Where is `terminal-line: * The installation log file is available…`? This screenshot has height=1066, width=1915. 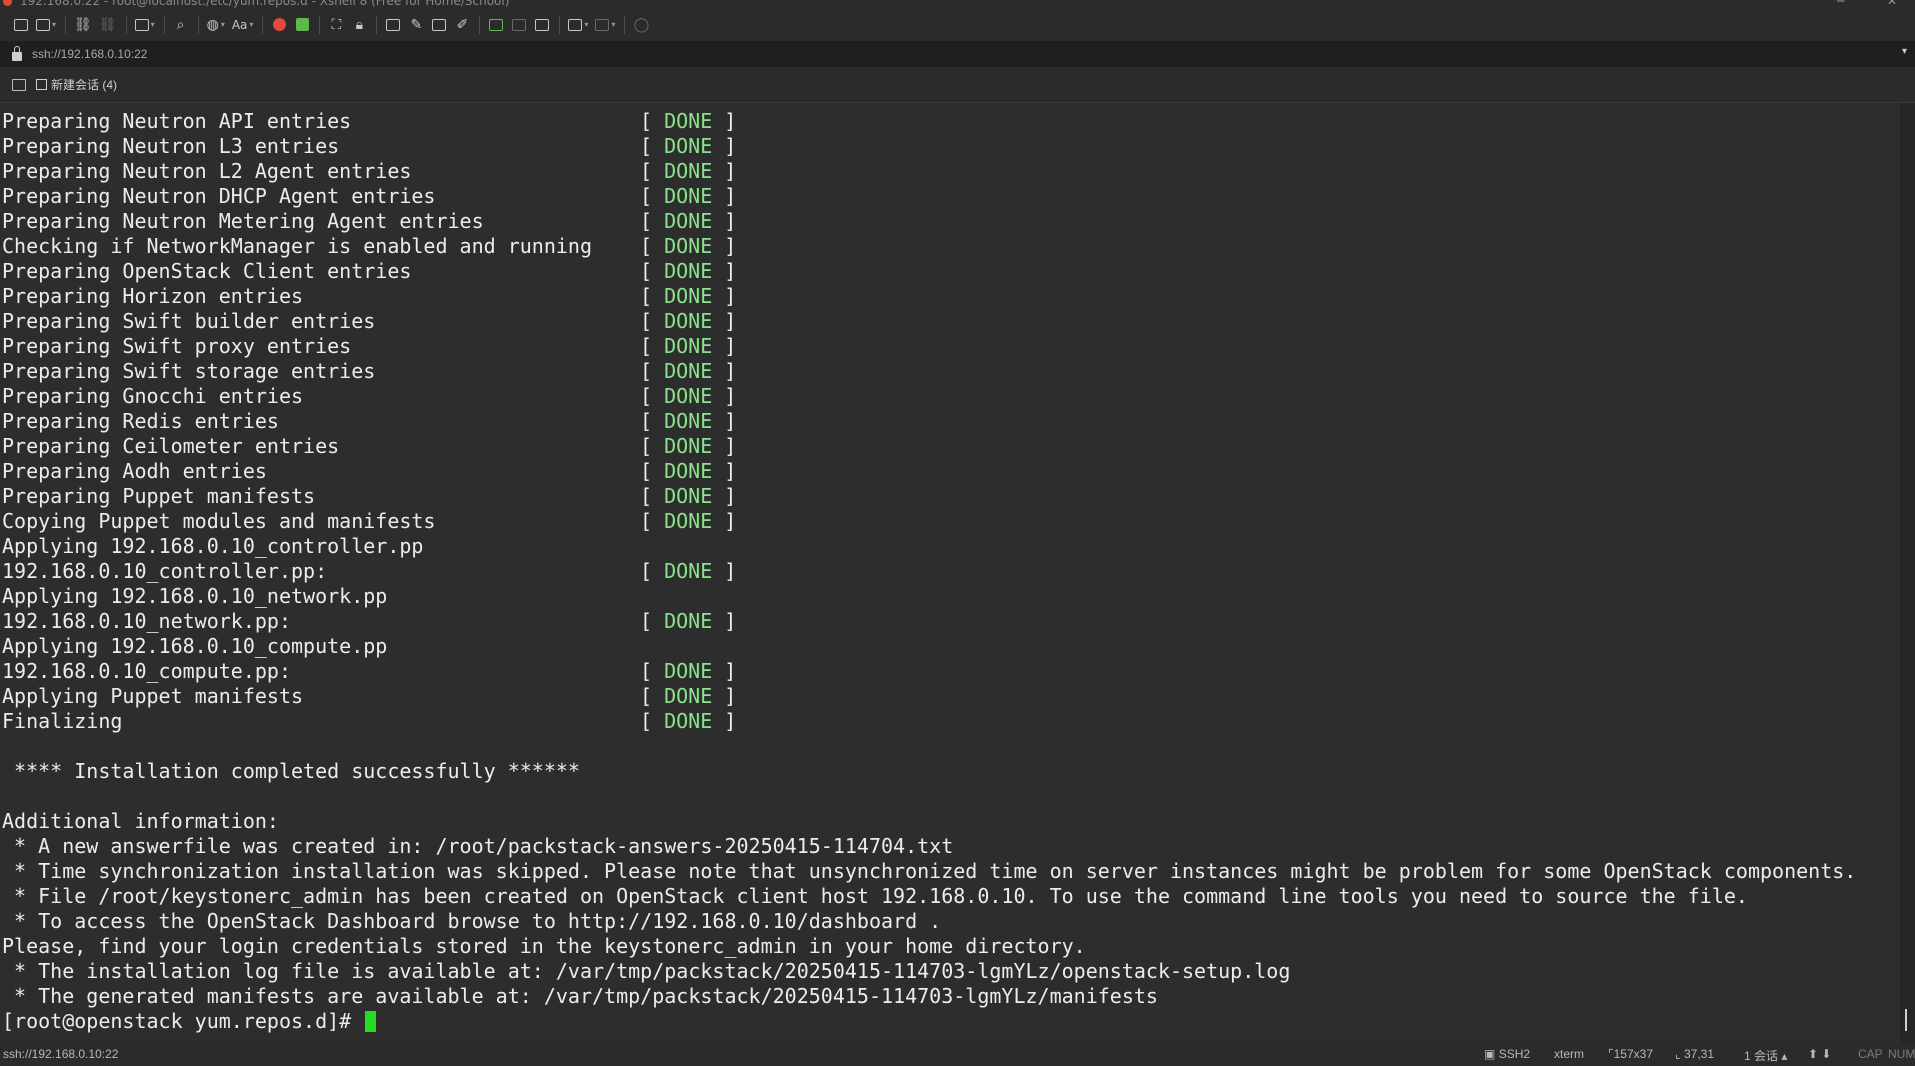 terminal-line: * The installation log file is available… is located at coordinates (950, 971).